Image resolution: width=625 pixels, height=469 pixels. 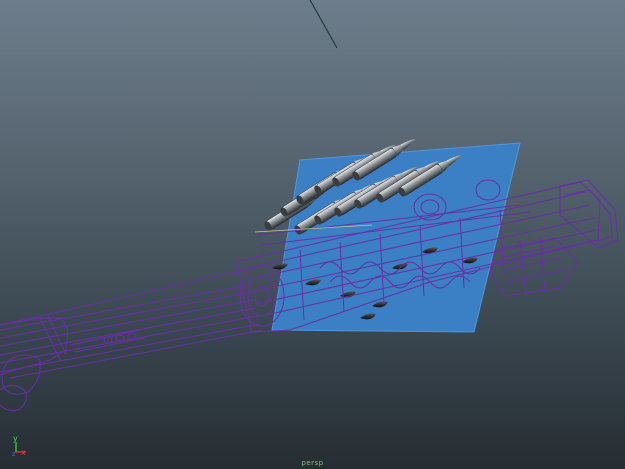 What do you see at coordinates (131, 324) in the screenshot?
I see `barrel-rail` at bounding box center [131, 324].